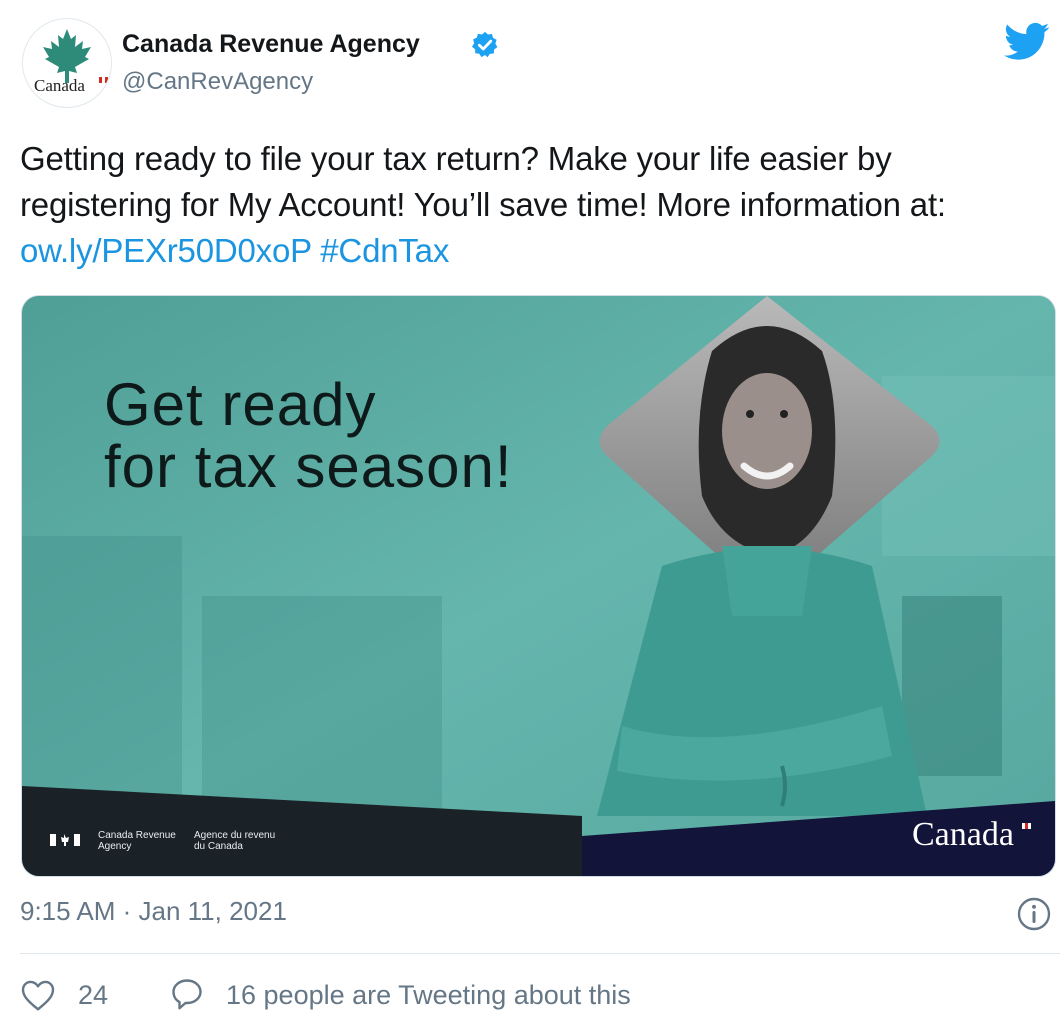 This screenshot has height=1024, width=1064. I want to click on avatar: Canada, so click(67, 63).